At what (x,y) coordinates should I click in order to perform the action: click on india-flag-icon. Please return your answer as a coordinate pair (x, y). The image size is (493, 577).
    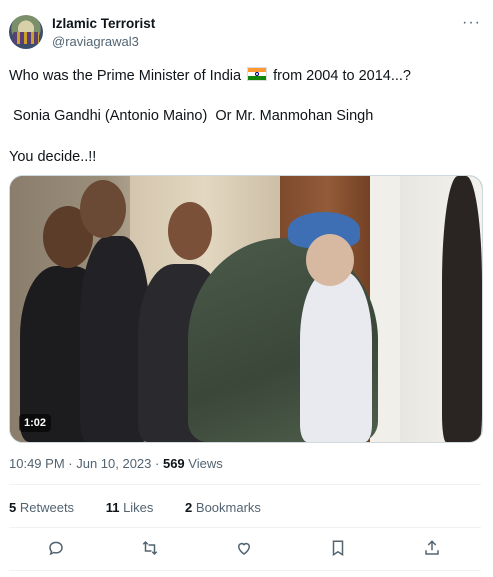
    Looking at the image, I should click on (257, 74).